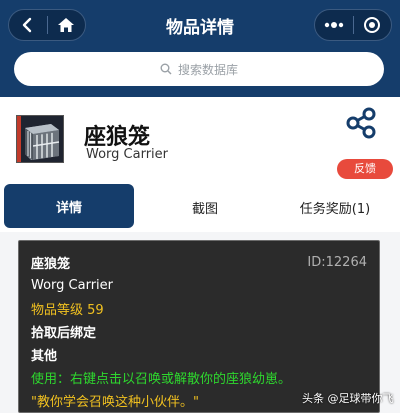  I want to click on item-name-en: Worg Carrier, so click(127, 154).